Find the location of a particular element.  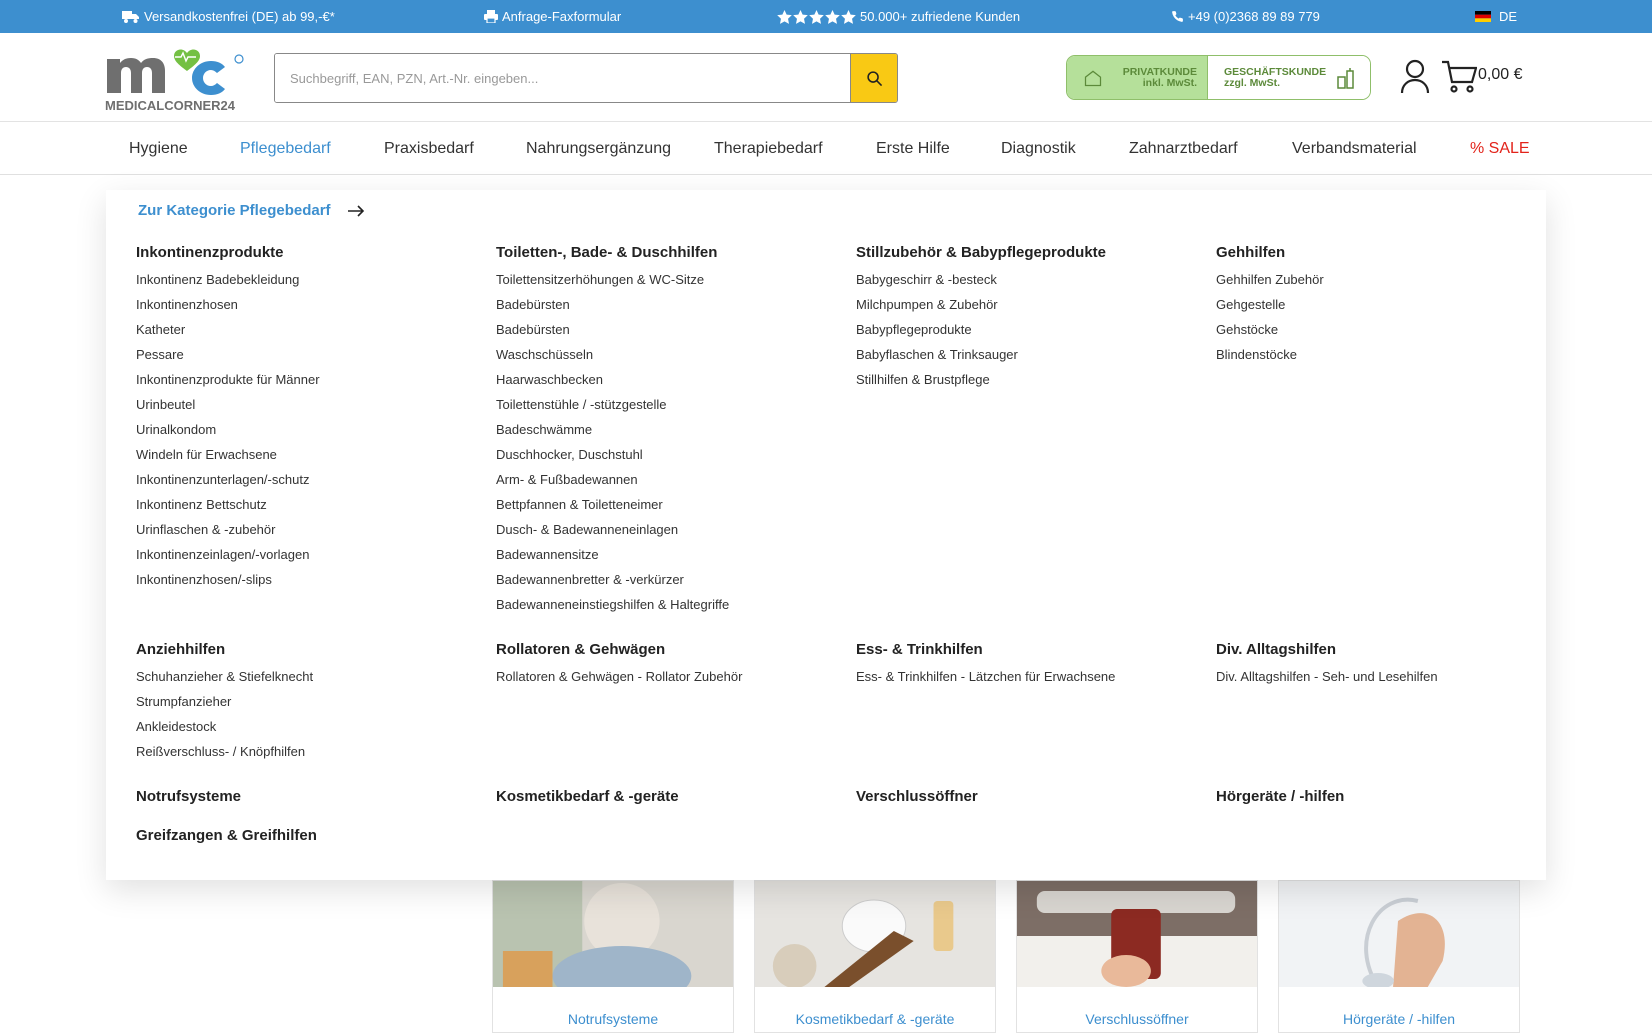

category-card-notrufsysteme: Notrufsysteme is located at coordinates (613, 956).